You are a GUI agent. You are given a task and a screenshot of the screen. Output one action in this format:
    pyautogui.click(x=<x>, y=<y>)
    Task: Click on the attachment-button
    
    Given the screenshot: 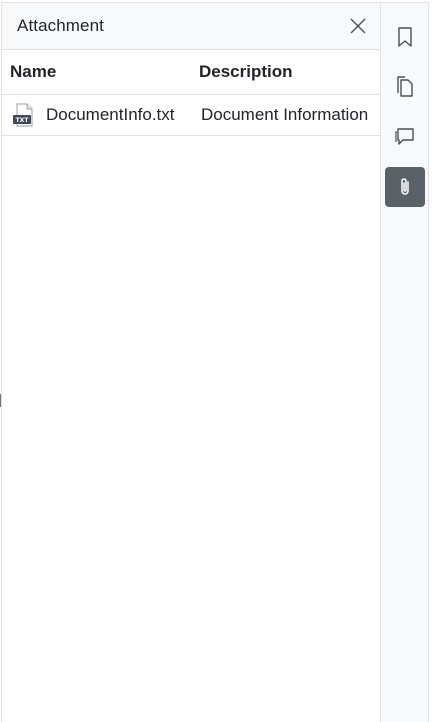 What is the action you would take?
    pyautogui.click(x=404, y=187)
    